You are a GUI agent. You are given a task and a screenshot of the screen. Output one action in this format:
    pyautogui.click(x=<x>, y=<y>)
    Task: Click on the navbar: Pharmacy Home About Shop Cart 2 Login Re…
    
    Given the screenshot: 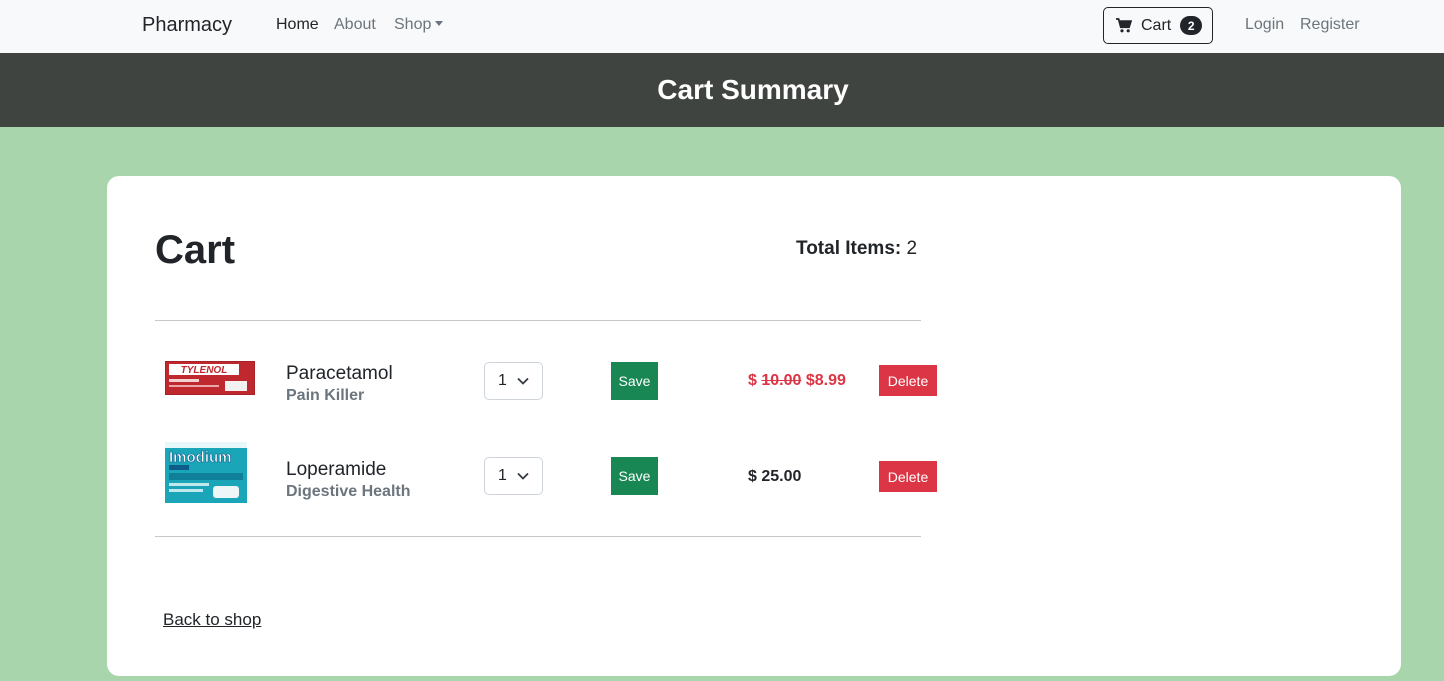 What is the action you would take?
    pyautogui.click(x=722, y=26)
    